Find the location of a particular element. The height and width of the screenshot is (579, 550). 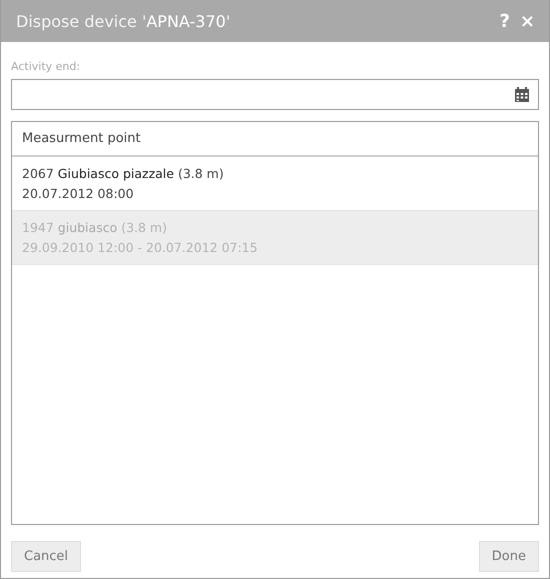

calendar-icon is located at coordinates (522, 94).